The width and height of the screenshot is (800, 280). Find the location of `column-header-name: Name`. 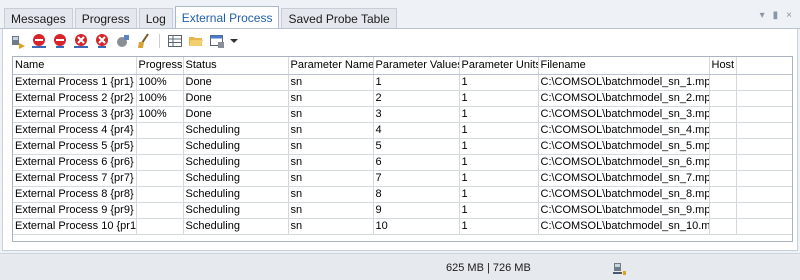

column-header-name: Name is located at coordinates (75, 66).